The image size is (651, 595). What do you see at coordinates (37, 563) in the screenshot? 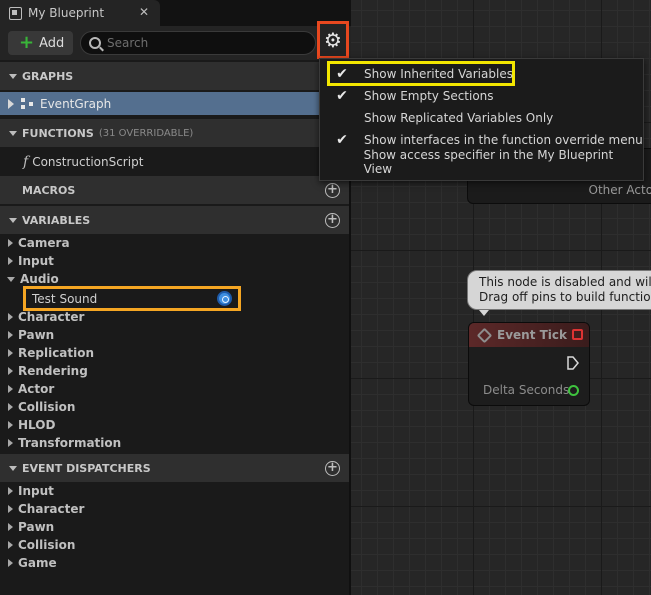
I see `category-label: Game` at bounding box center [37, 563].